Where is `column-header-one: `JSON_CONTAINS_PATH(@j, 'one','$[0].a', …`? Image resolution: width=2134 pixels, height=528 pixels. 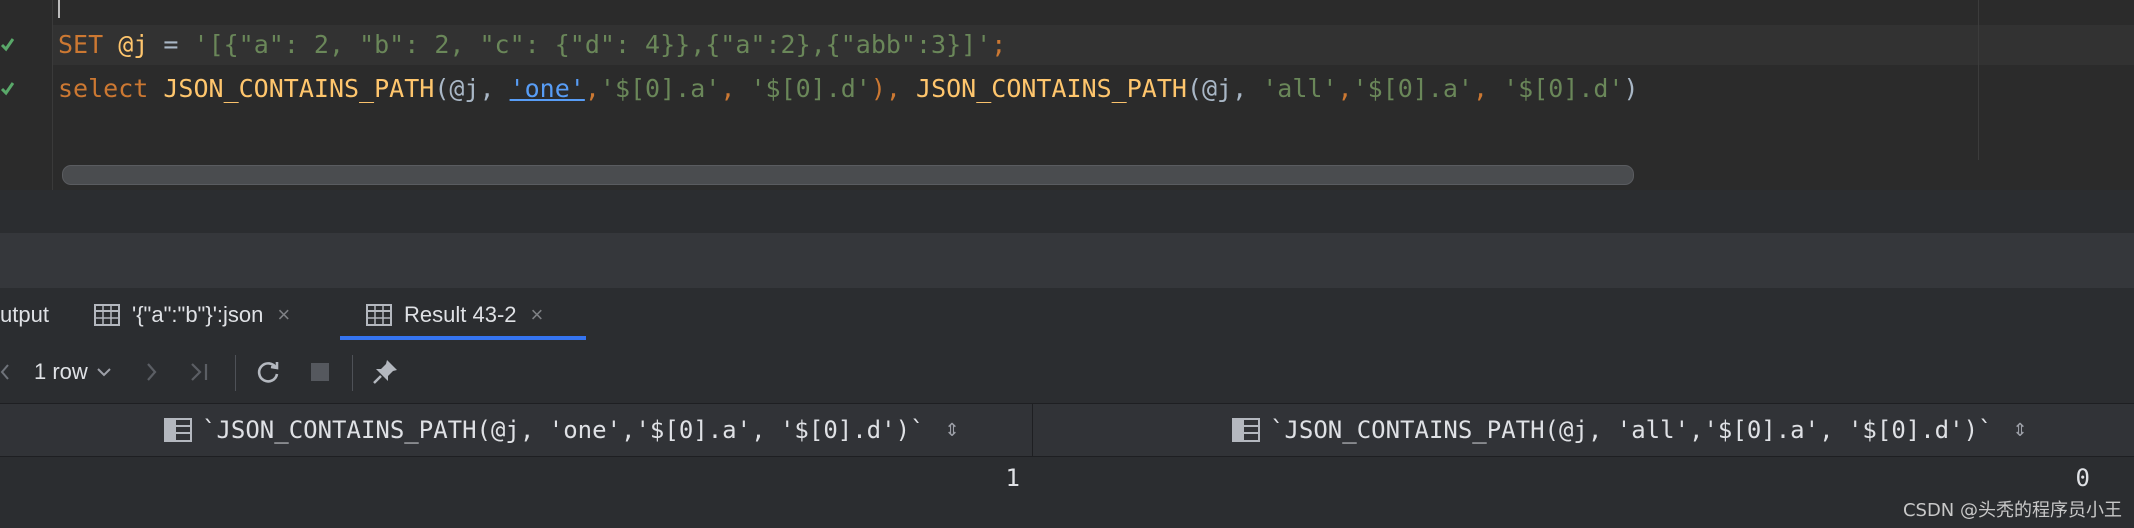
column-header-one: `JSON_CONTAINS_PATH(@j, 'one','$[0].a', … is located at coordinates (562, 430).